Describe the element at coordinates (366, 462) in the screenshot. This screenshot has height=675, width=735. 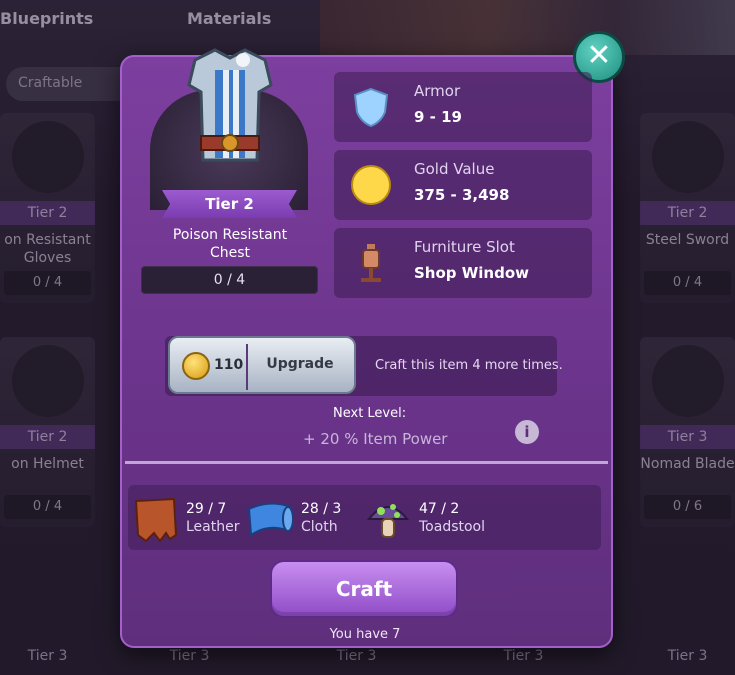
I see `divider` at that location.